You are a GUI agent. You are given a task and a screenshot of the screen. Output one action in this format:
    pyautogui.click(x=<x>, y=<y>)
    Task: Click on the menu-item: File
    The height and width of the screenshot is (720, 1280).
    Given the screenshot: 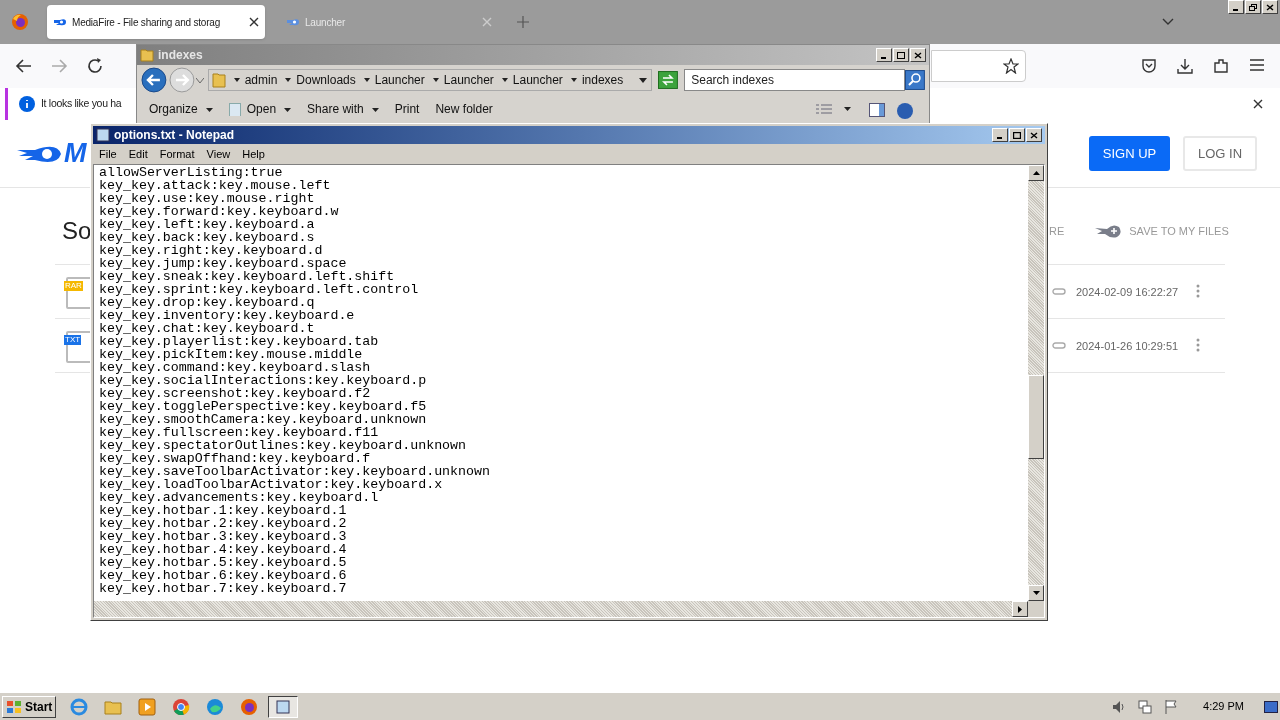 What is the action you would take?
    pyautogui.click(x=108, y=154)
    